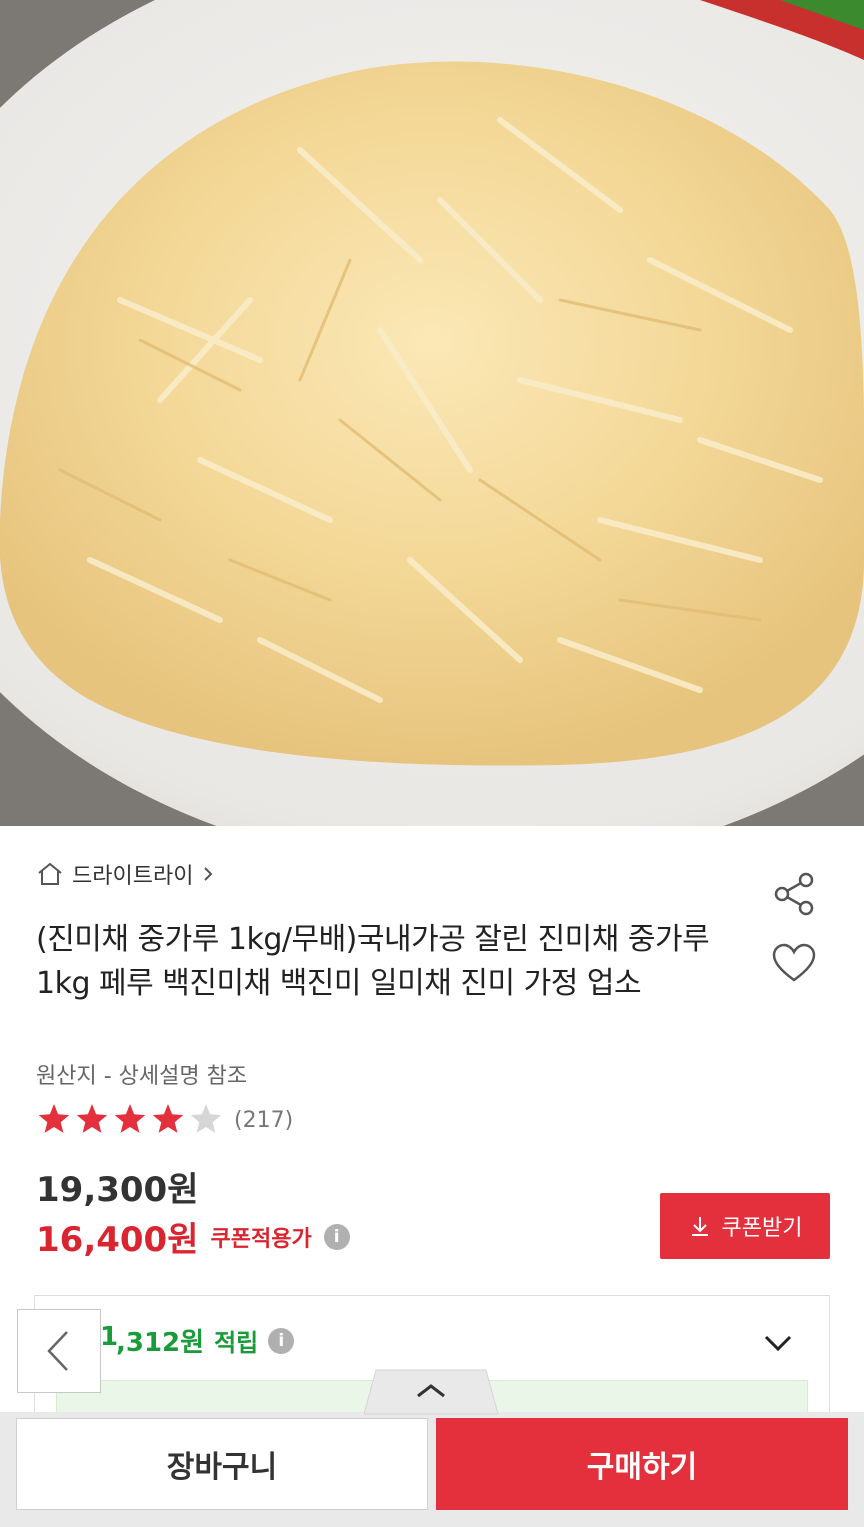 This screenshot has width=864, height=1527. What do you see at coordinates (117, 1190) in the screenshot?
I see `original-price: 19,300원` at bounding box center [117, 1190].